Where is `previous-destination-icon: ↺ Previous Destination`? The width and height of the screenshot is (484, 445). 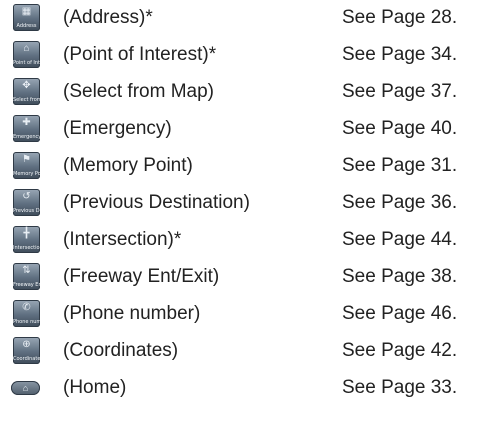 previous-destination-icon: ↺ Previous Destination is located at coordinates (26, 202).